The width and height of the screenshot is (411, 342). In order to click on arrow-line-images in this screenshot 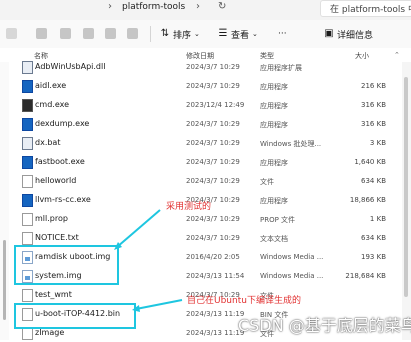, I will do `click(138, 228)`.